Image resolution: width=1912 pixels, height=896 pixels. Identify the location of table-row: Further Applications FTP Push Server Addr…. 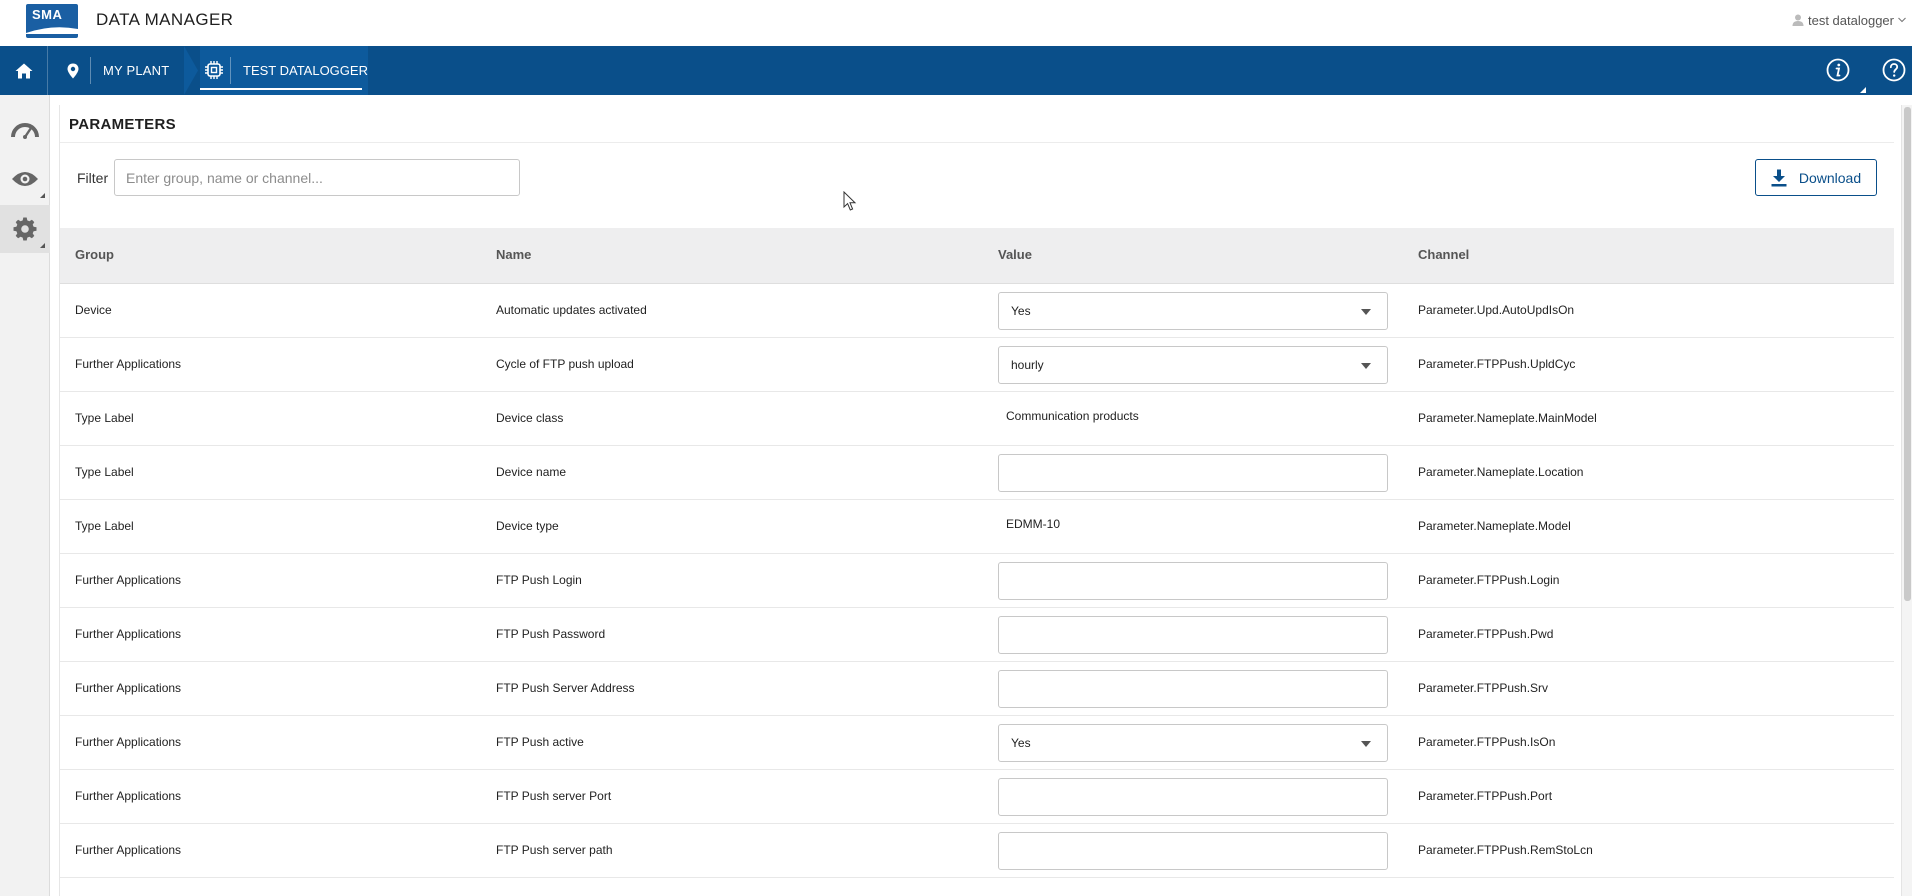
(977, 689).